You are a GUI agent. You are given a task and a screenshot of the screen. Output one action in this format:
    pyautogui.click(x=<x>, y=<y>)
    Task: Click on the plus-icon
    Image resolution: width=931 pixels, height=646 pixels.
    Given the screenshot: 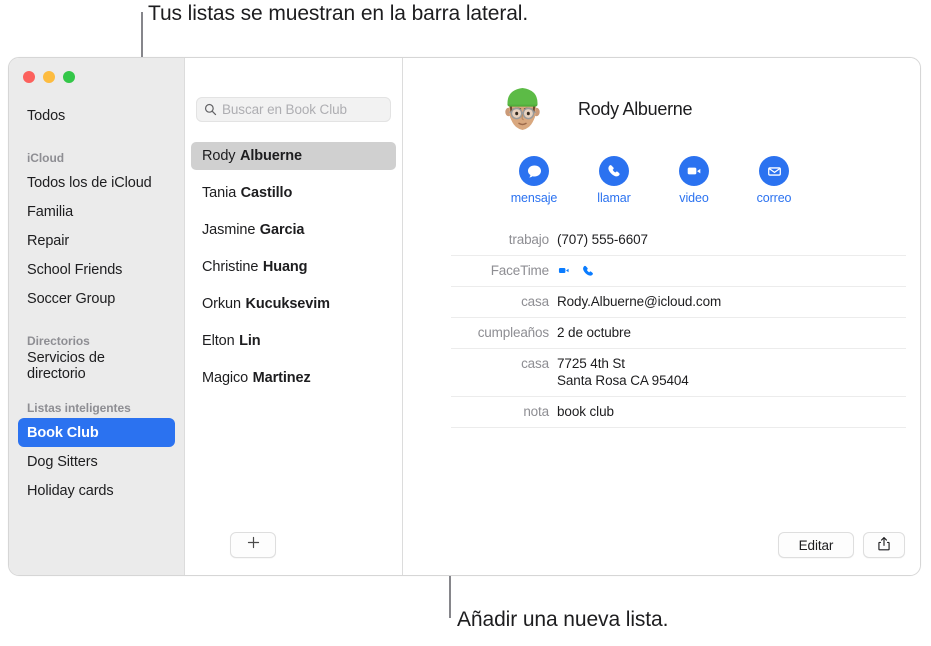 What is the action you would take?
    pyautogui.click(x=253, y=545)
    